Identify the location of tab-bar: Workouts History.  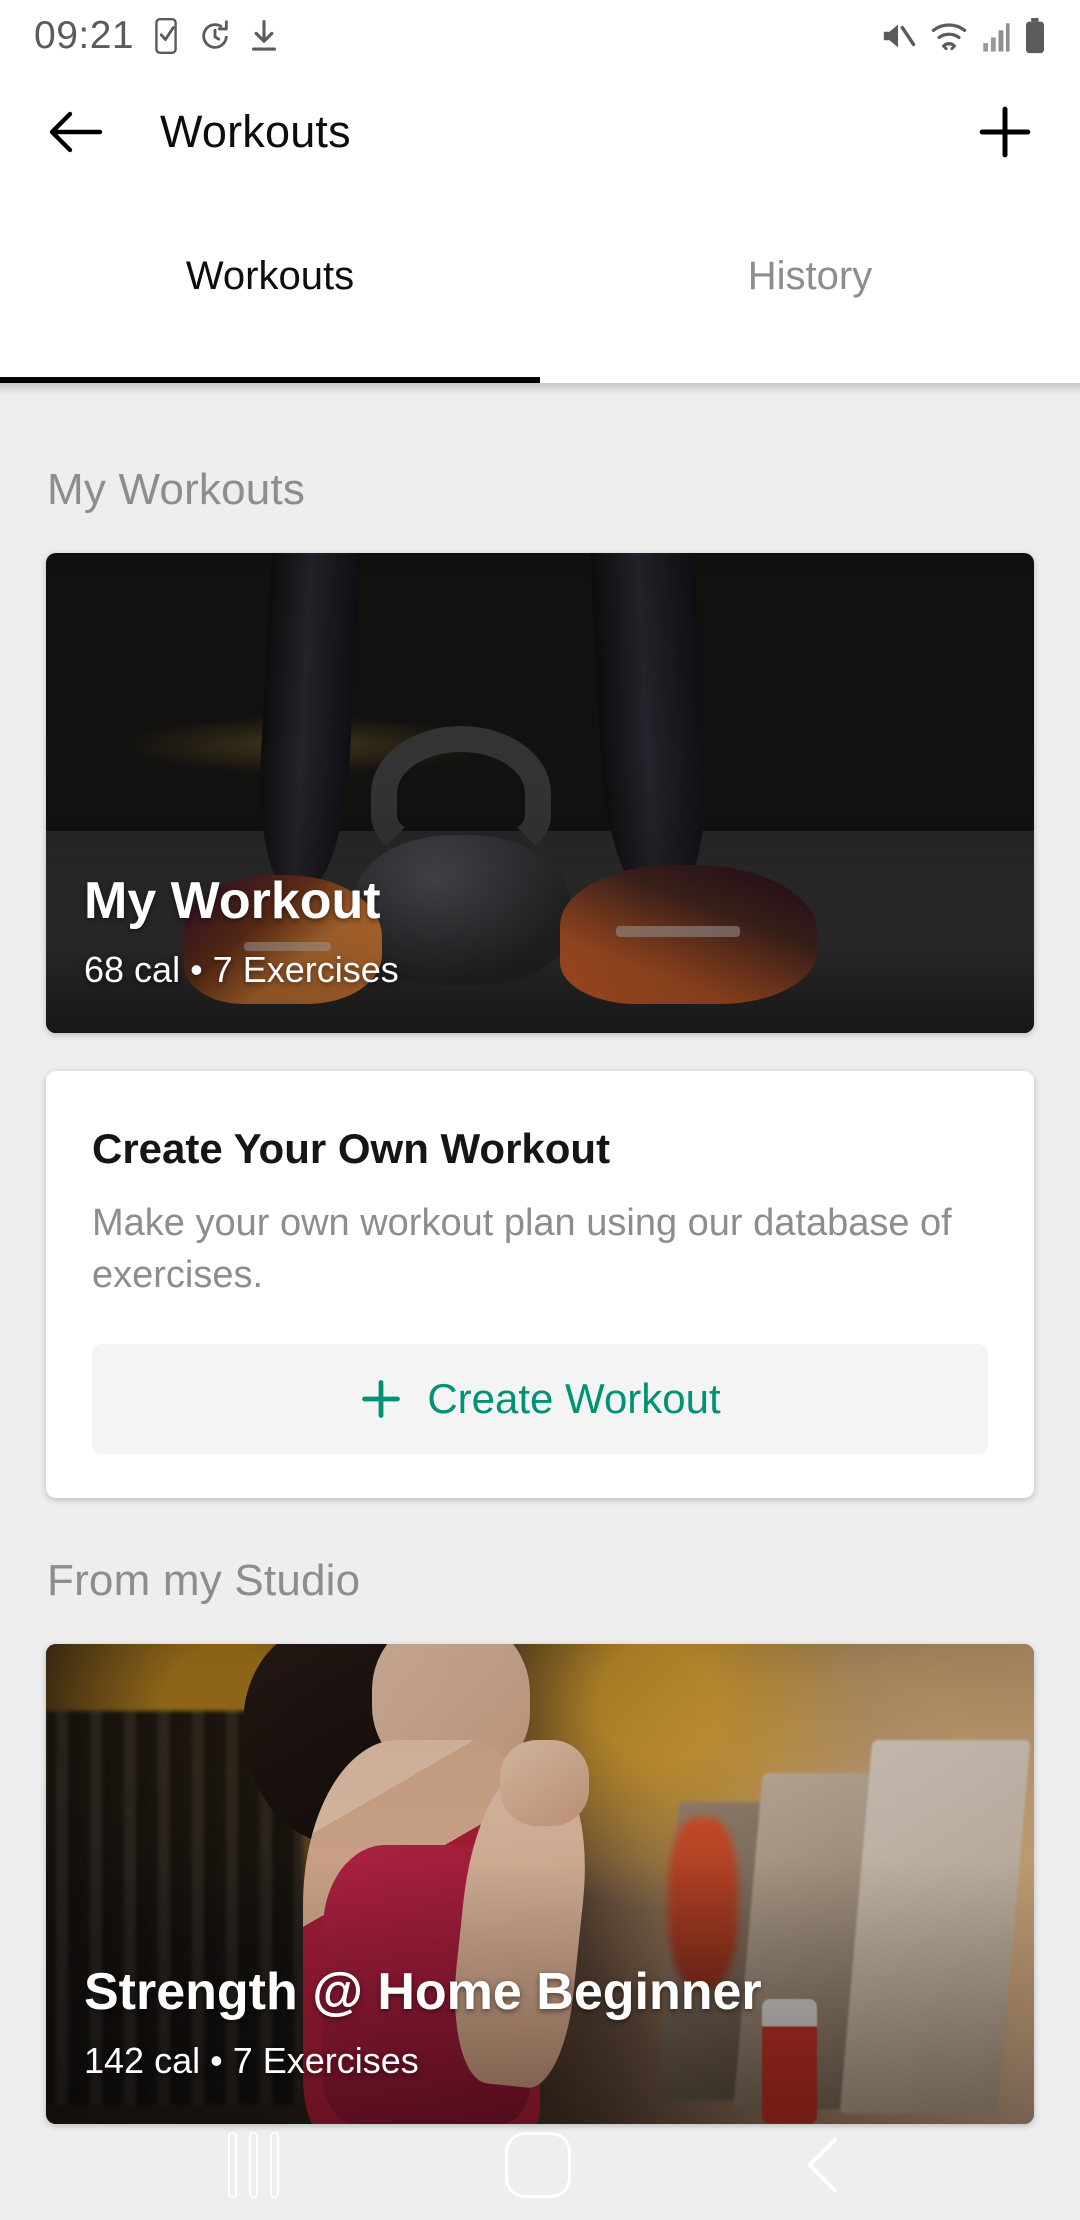
(540, 287).